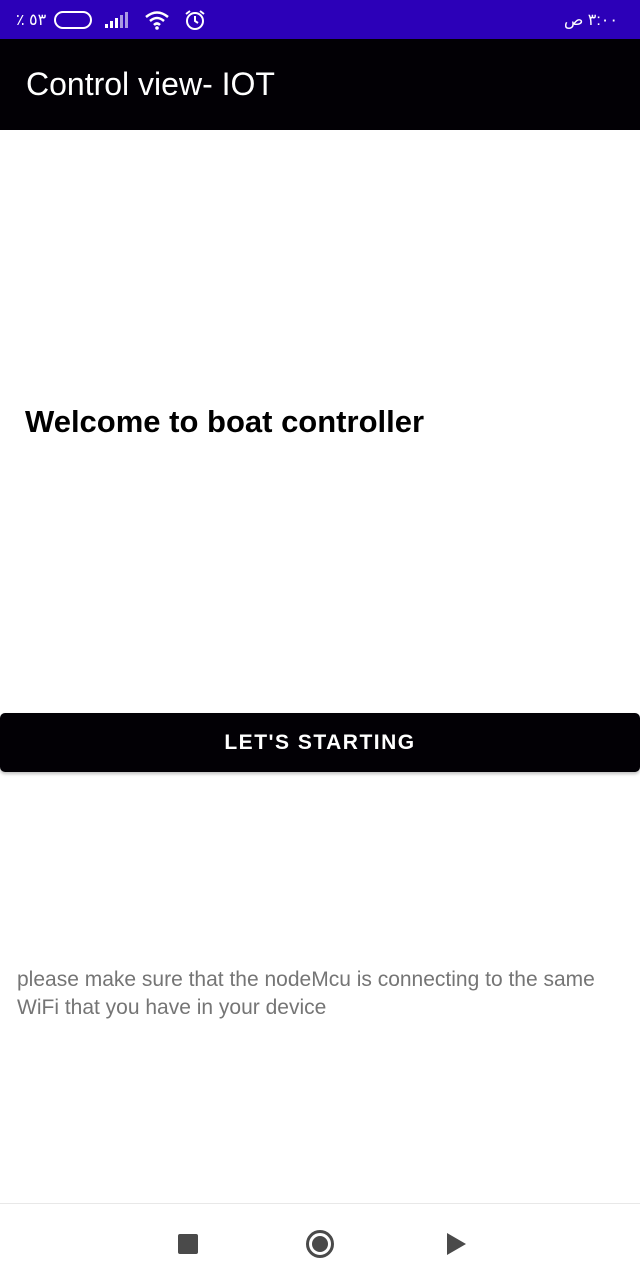  I want to click on app-title: Control view- IOT, so click(150, 84).